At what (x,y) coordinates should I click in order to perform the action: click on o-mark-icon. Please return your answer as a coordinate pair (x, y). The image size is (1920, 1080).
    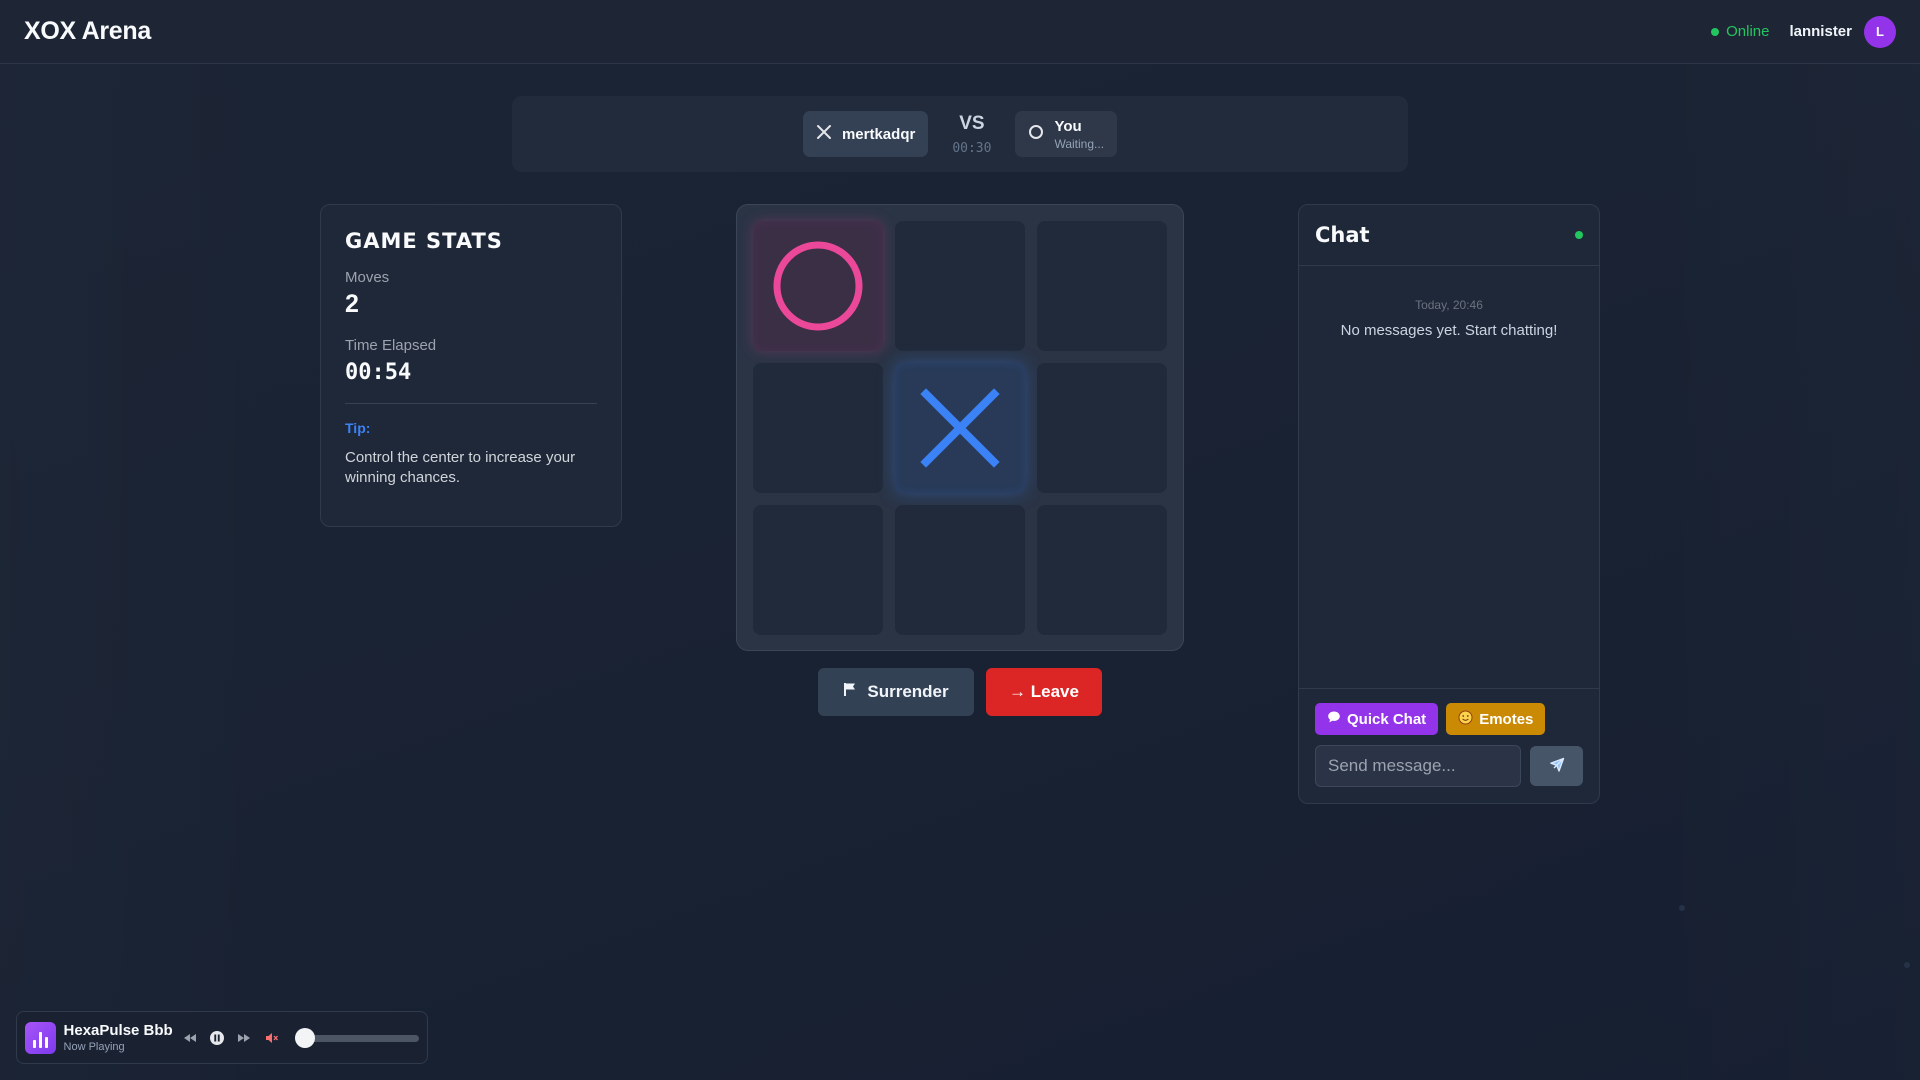
    Looking at the image, I should click on (818, 286).